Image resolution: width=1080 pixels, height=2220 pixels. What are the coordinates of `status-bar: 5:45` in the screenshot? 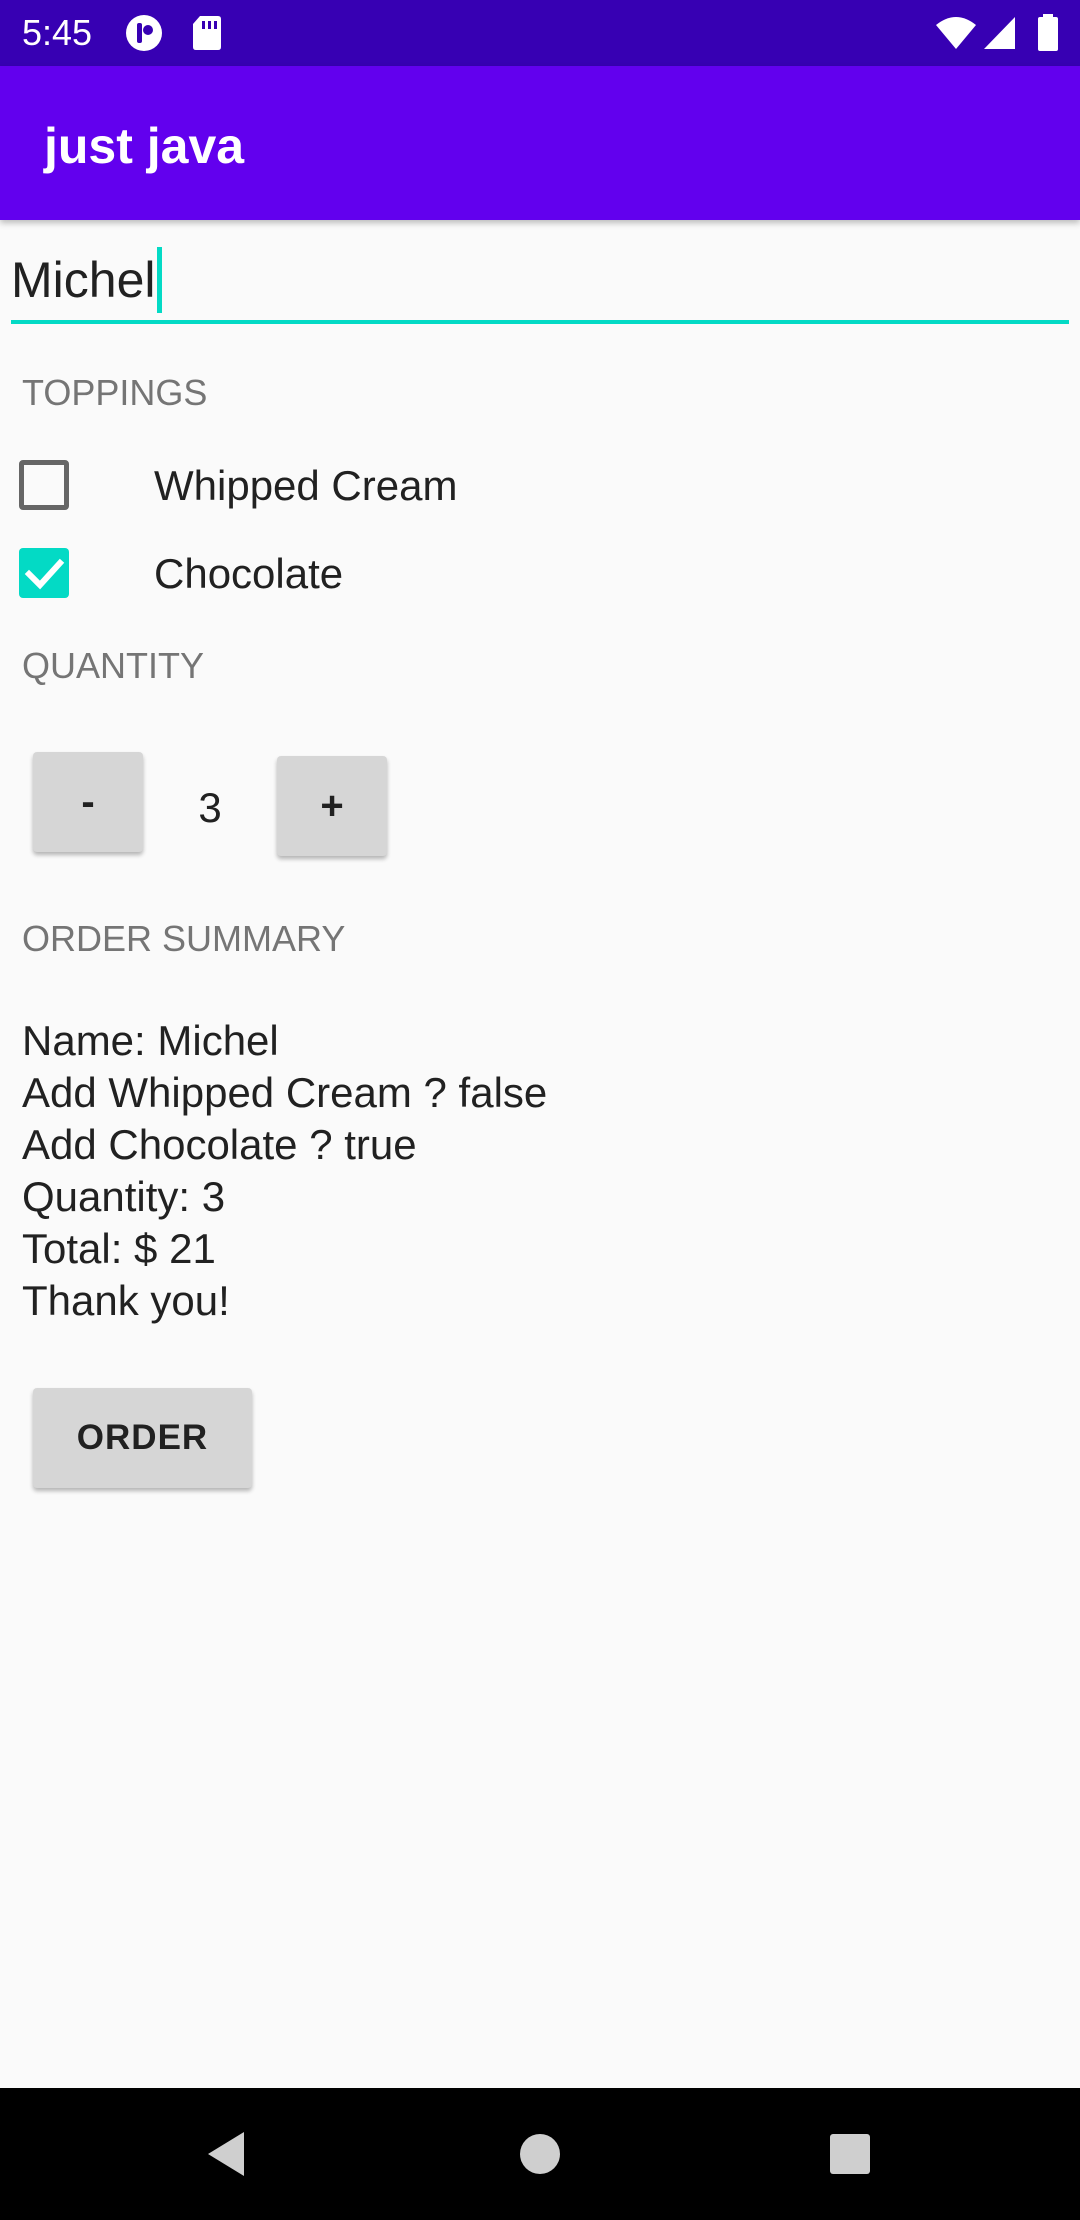 It's located at (540, 33).